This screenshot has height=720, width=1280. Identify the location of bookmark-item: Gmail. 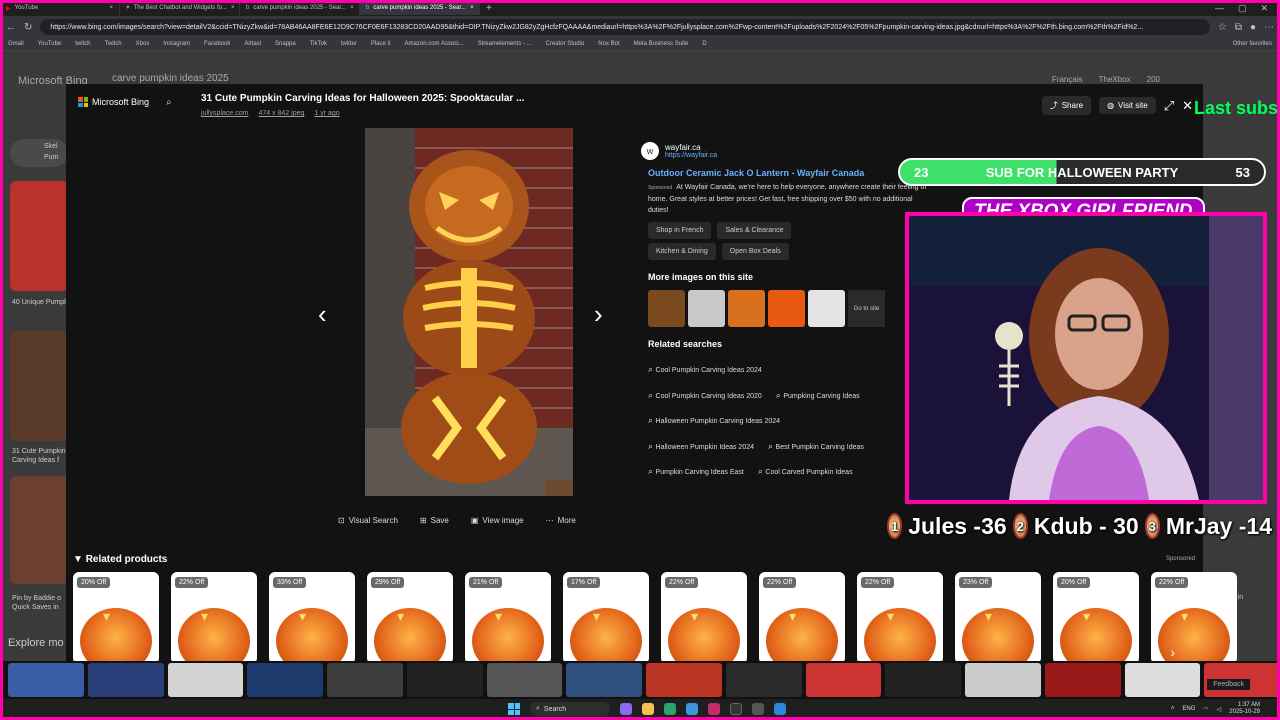
(16, 44).